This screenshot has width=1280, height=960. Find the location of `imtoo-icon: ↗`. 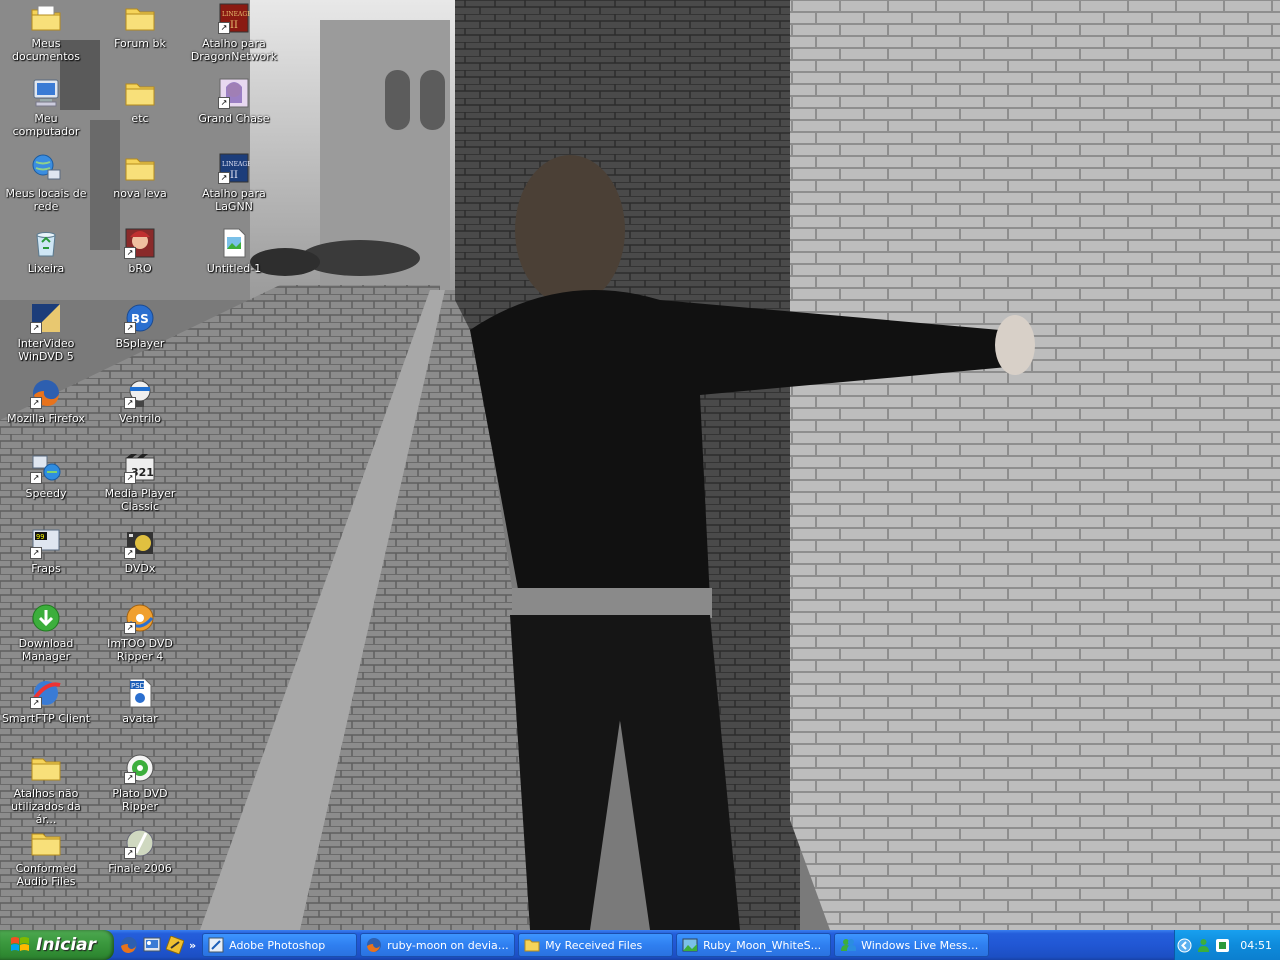

imtoo-icon: ↗ is located at coordinates (140, 618).